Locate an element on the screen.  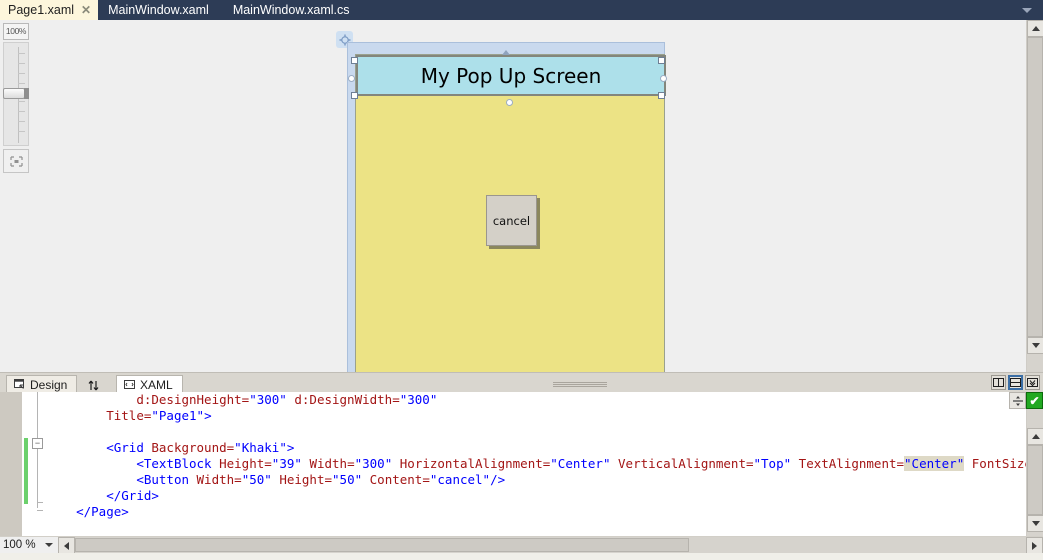
zoom-fit-button is located at coordinates (16, 161).